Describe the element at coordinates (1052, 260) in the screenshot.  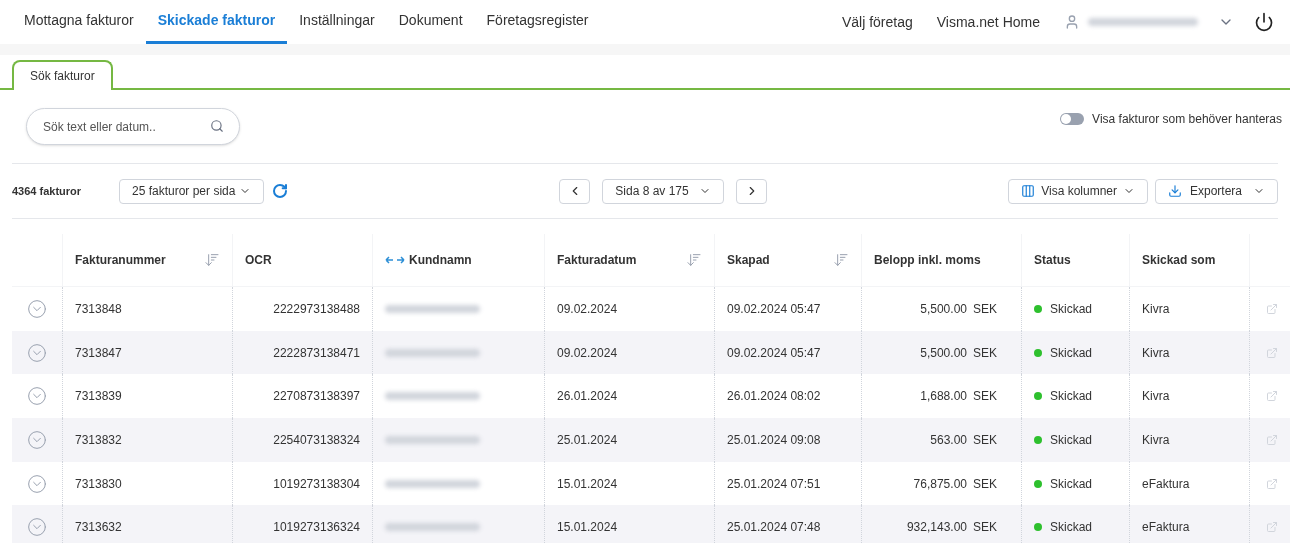
I see `column-header: Status` at that location.